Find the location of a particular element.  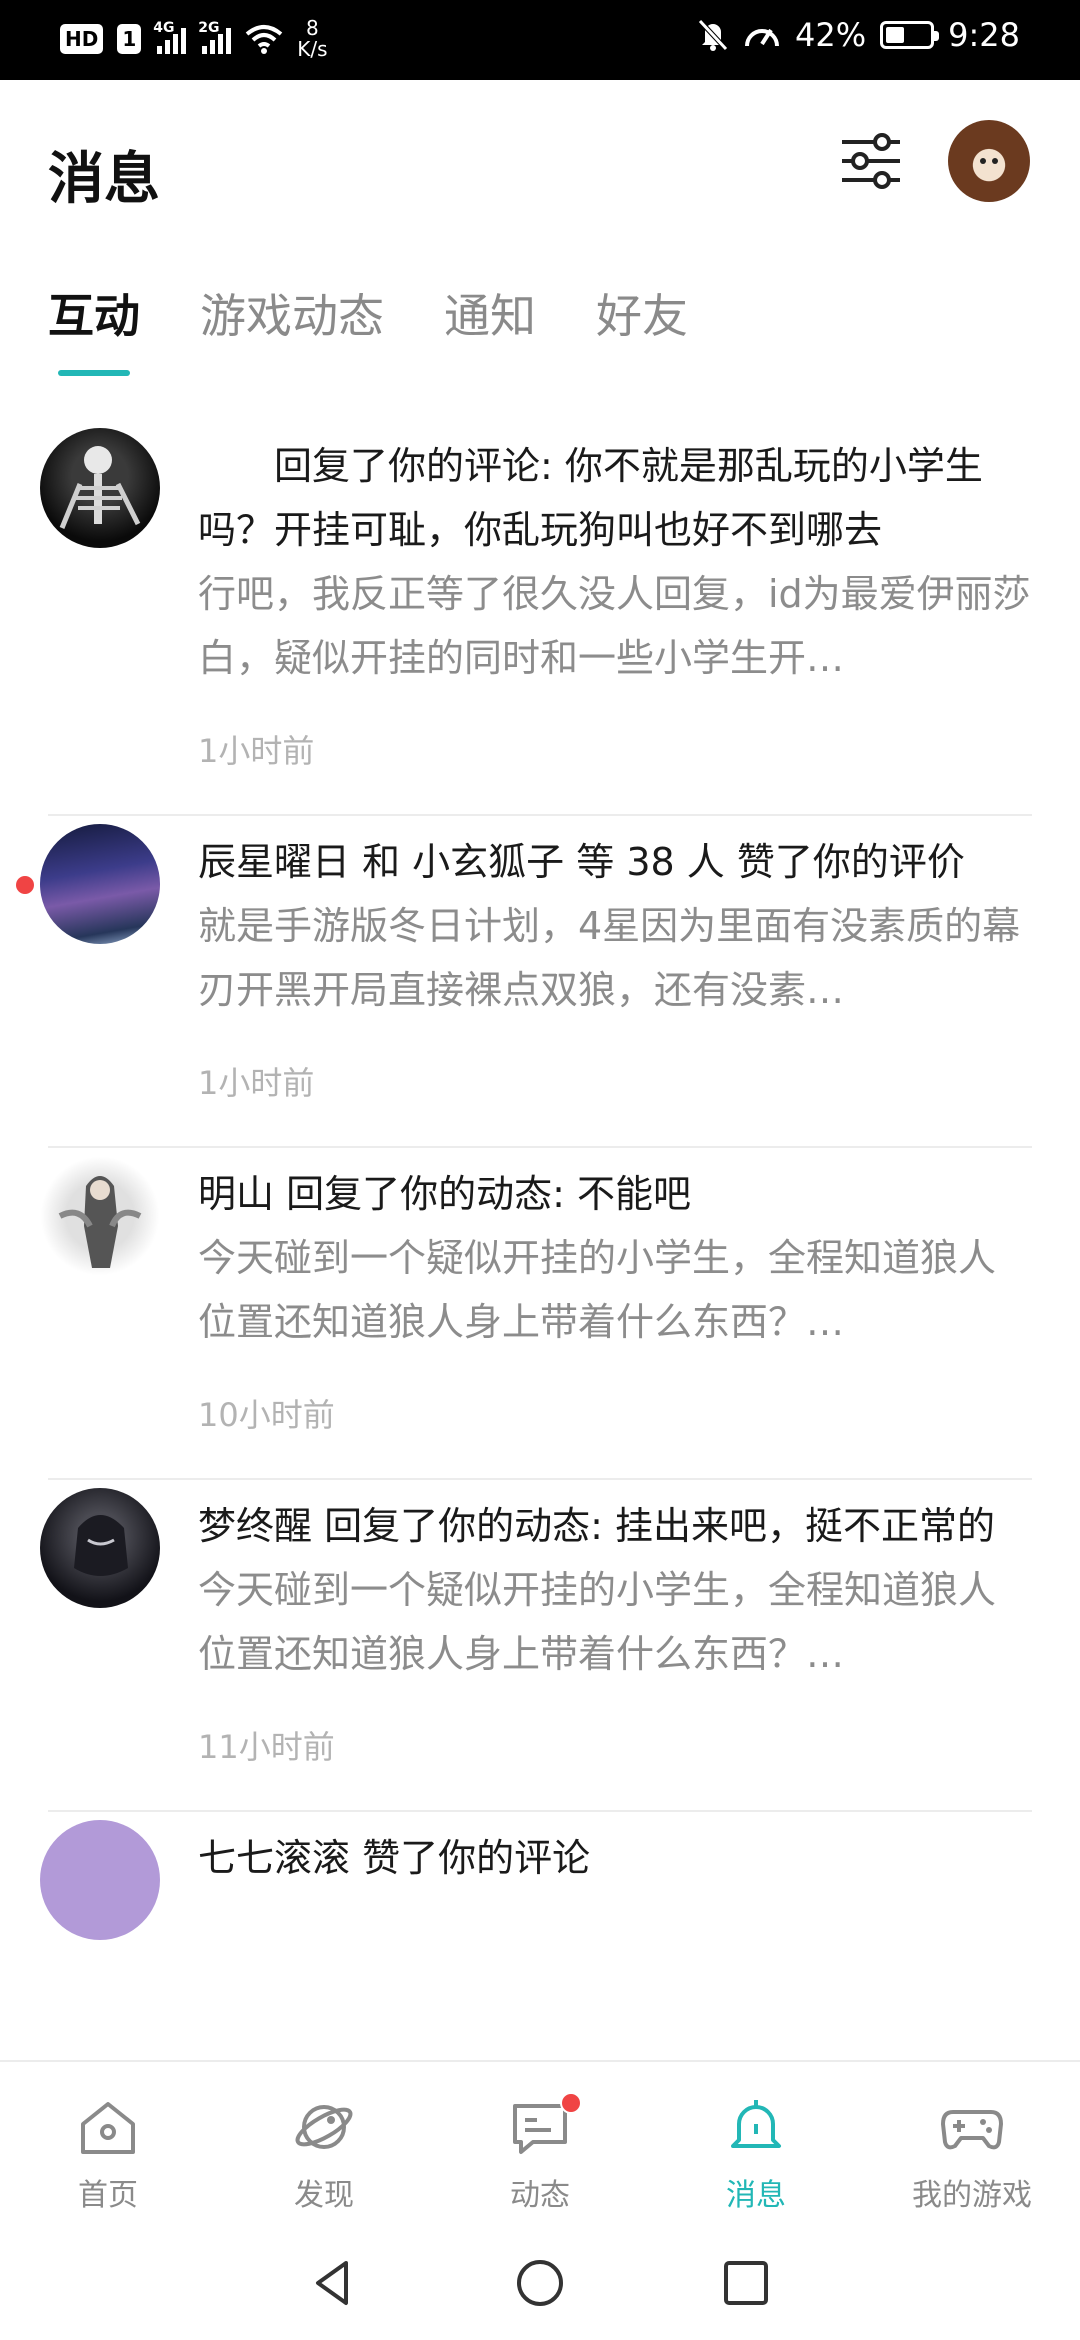

notification-badge is located at coordinates (571, 2103).